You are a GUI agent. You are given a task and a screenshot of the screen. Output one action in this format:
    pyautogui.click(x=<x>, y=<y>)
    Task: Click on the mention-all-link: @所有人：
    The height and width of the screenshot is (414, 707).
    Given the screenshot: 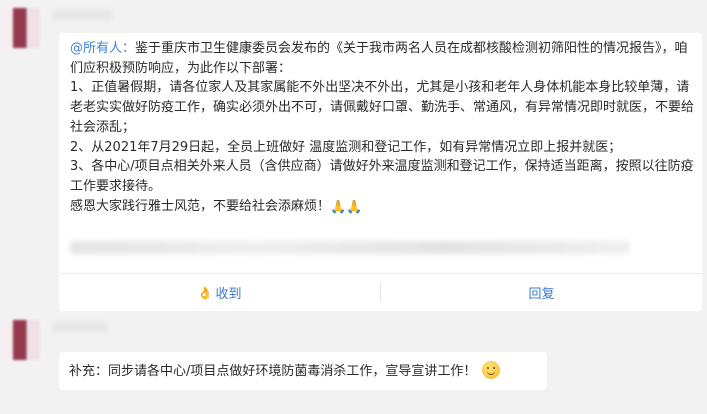 What is the action you would take?
    pyautogui.click(x=102, y=48)
    